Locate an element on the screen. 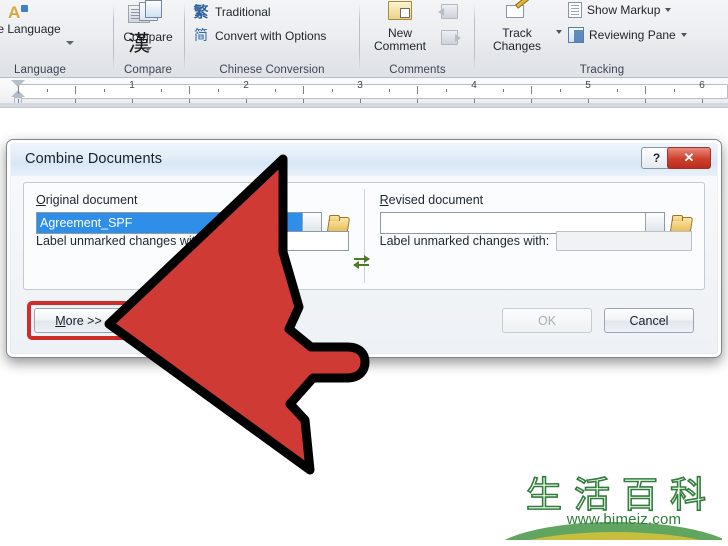 The image size is (728, 546). convert-with-options-label: Convert with Options is located at coordinates (271, 36).